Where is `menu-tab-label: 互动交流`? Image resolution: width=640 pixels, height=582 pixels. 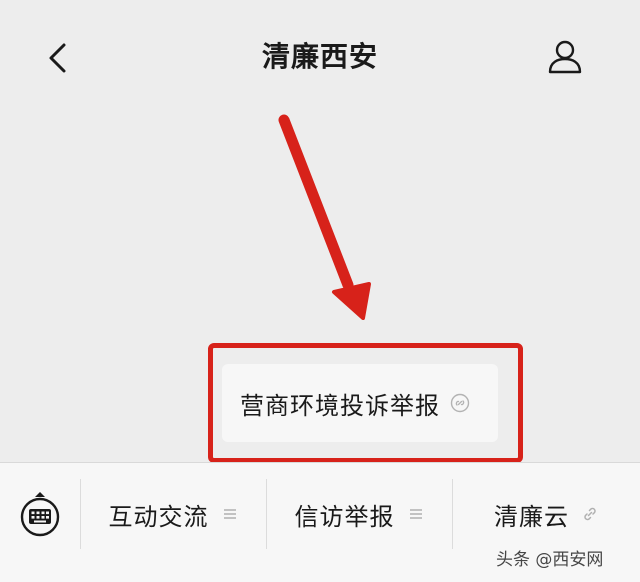 menu-tab-label: 互动交流 is located at coordinates (158, 516).